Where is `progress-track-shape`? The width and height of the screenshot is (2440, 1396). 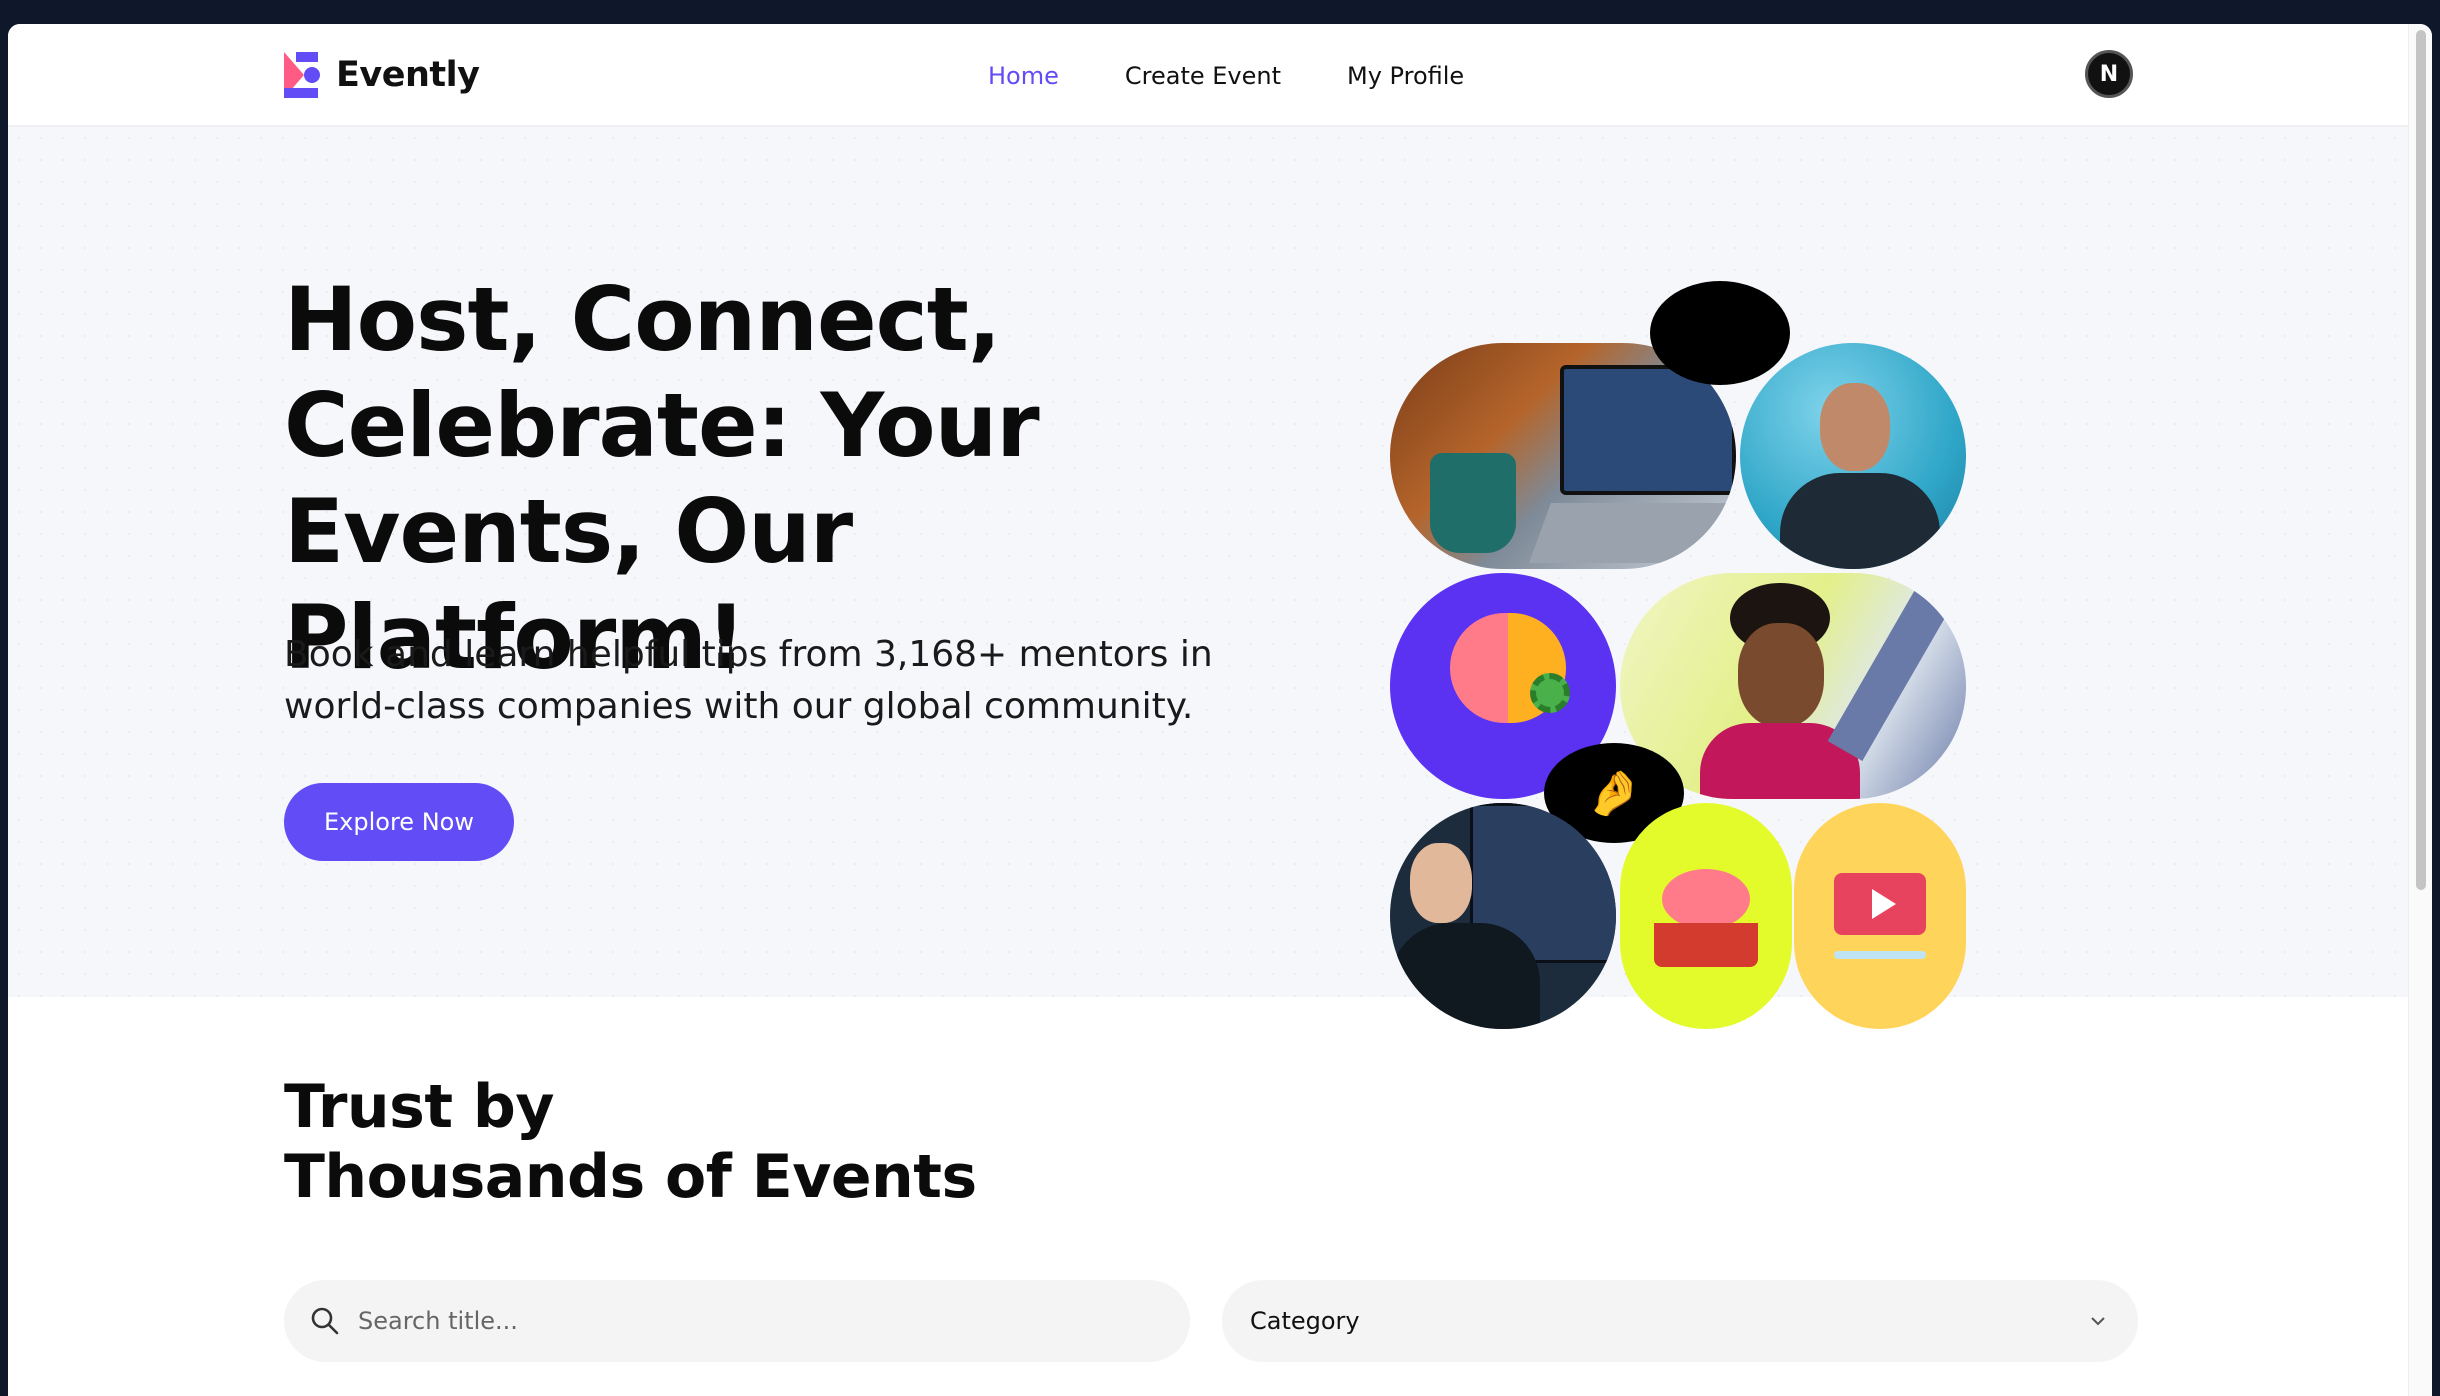 progress-track-shape is located at coordinates (1880, 955).